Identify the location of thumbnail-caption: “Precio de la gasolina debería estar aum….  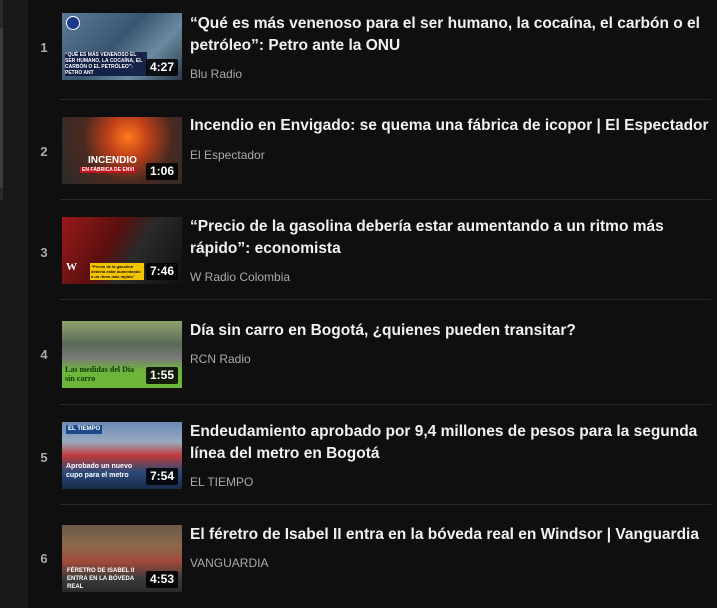
(117, 271).